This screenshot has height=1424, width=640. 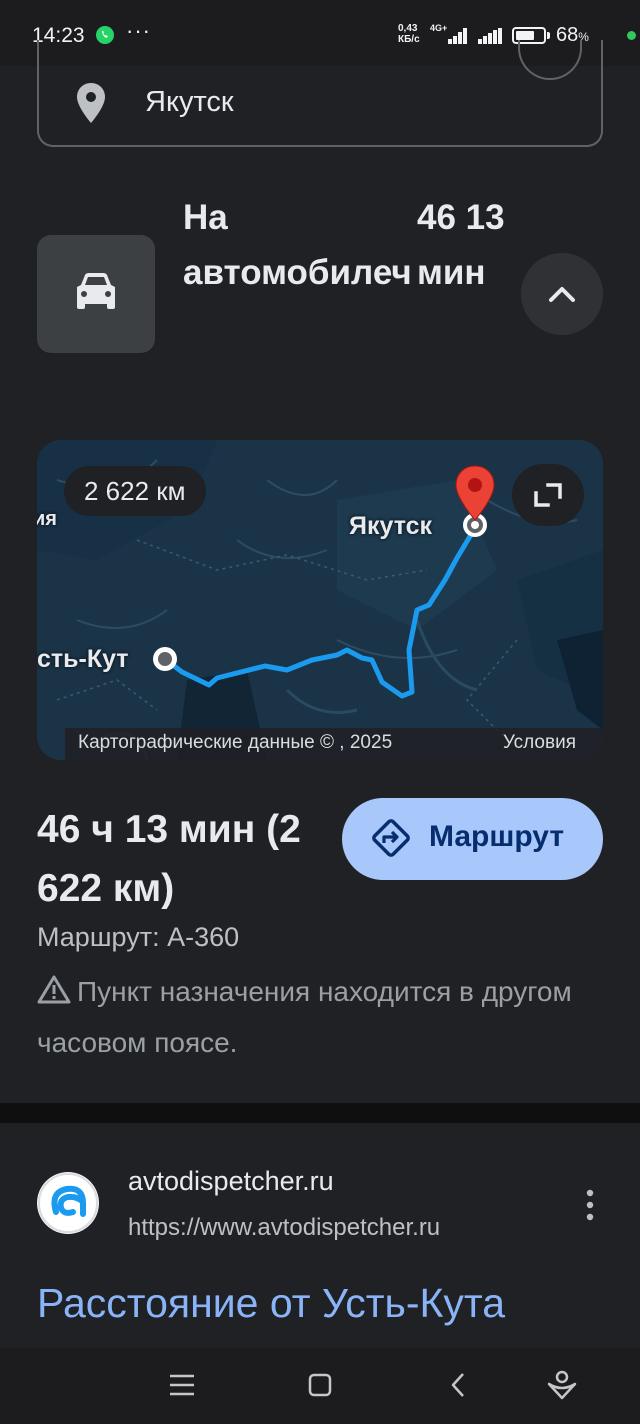 I want to click on map-attribution: Картографические данные © , 2025 Условия, so click(x=334, y=744).